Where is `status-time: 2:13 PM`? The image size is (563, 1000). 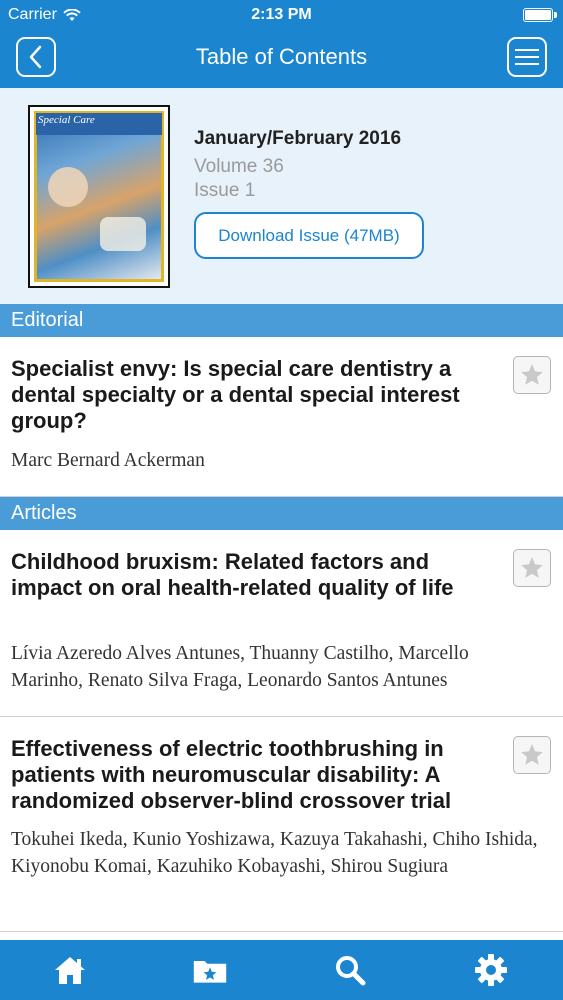
status-time: 2:13 PM is located at coordinates (281, 14).